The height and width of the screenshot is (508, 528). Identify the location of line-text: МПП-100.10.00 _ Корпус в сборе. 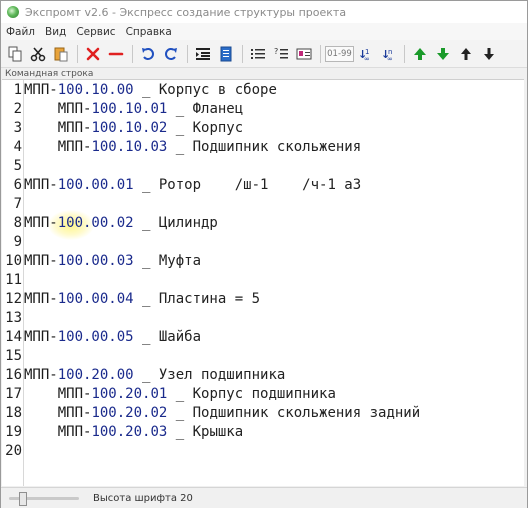
(150, 90).